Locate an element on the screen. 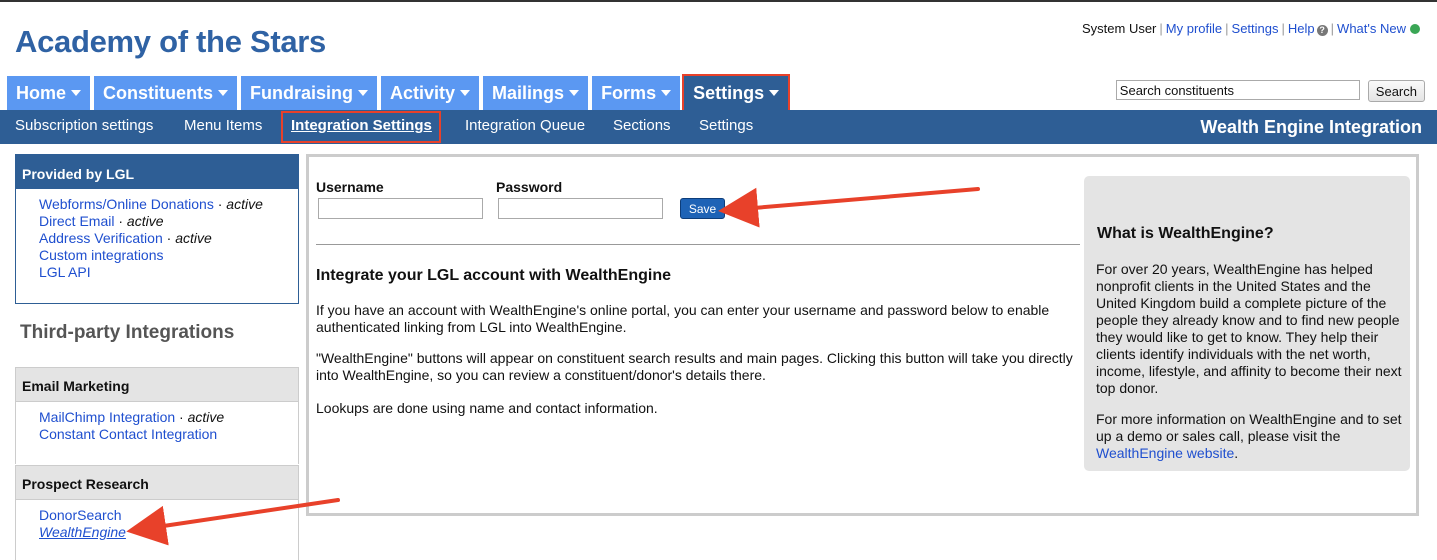 The width and height of the screenshot is (1437, 560). webforms-link: Webforms/Online Donations is located at coordinates (126, 204).